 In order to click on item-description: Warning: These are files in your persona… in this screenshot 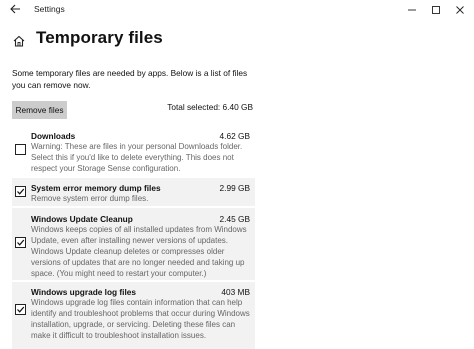, I will do `click(137, 157)`.